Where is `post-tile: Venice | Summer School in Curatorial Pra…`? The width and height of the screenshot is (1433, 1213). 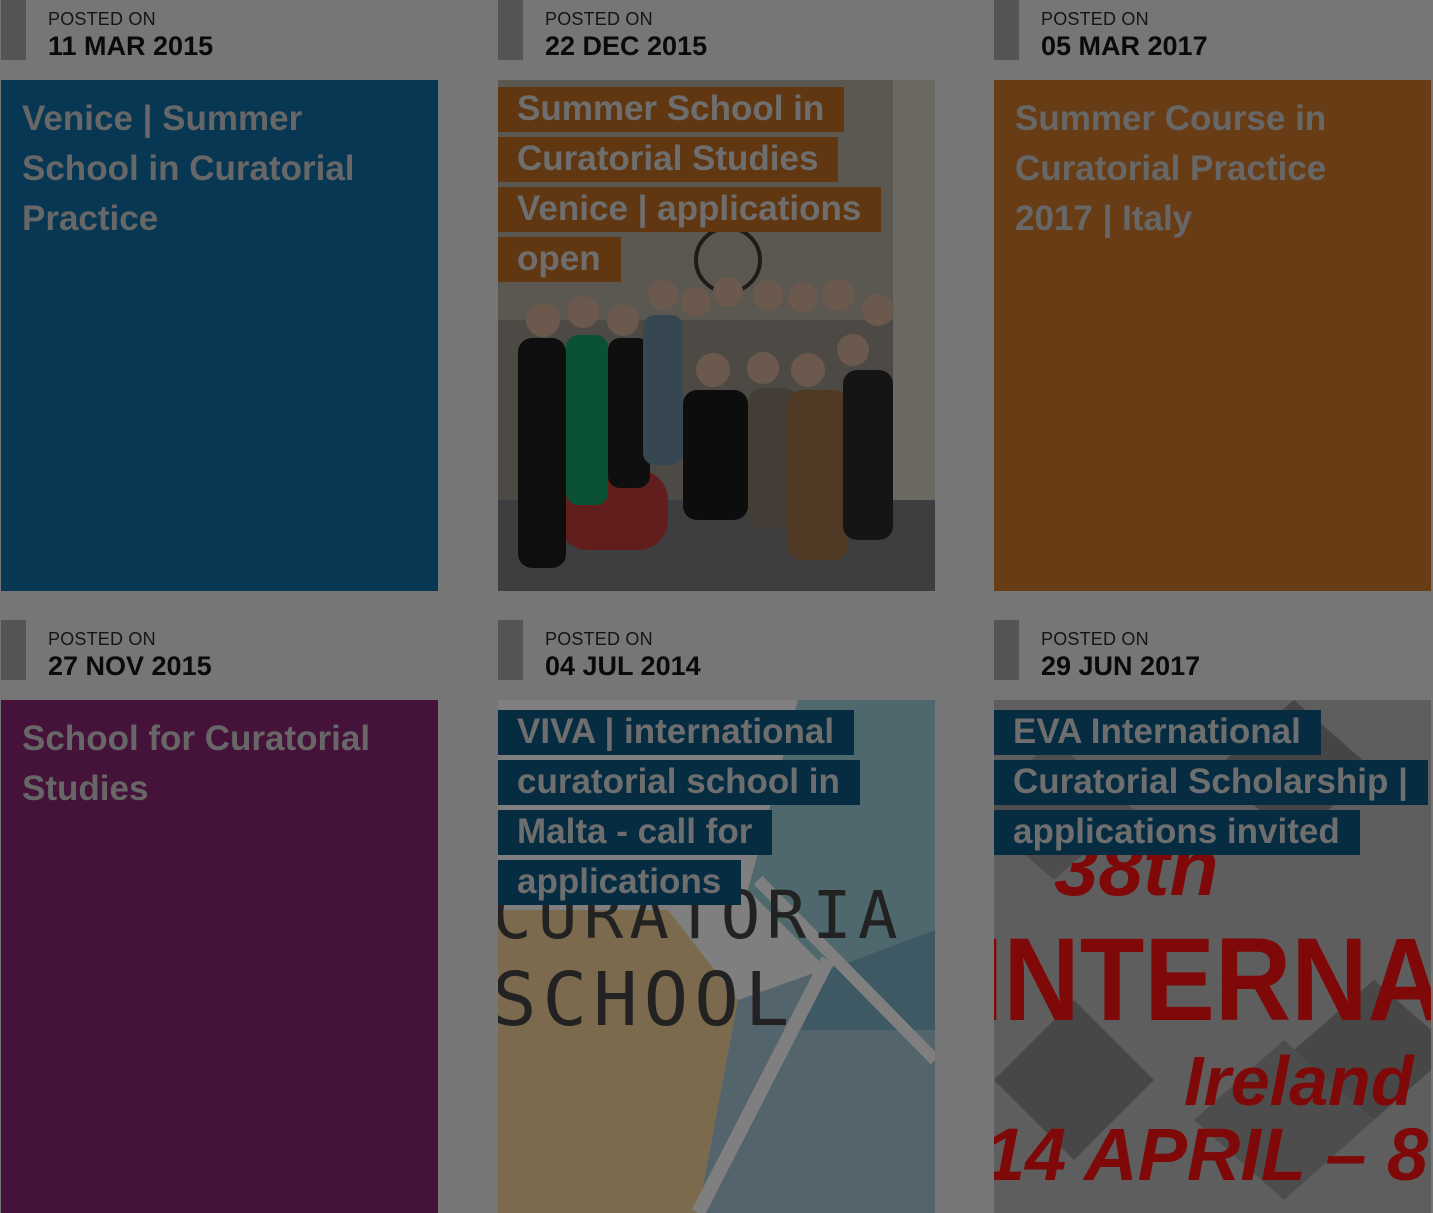
post-tile: Venice | Summer School in Curatorial Pra… is located at coordinates (219, 335).